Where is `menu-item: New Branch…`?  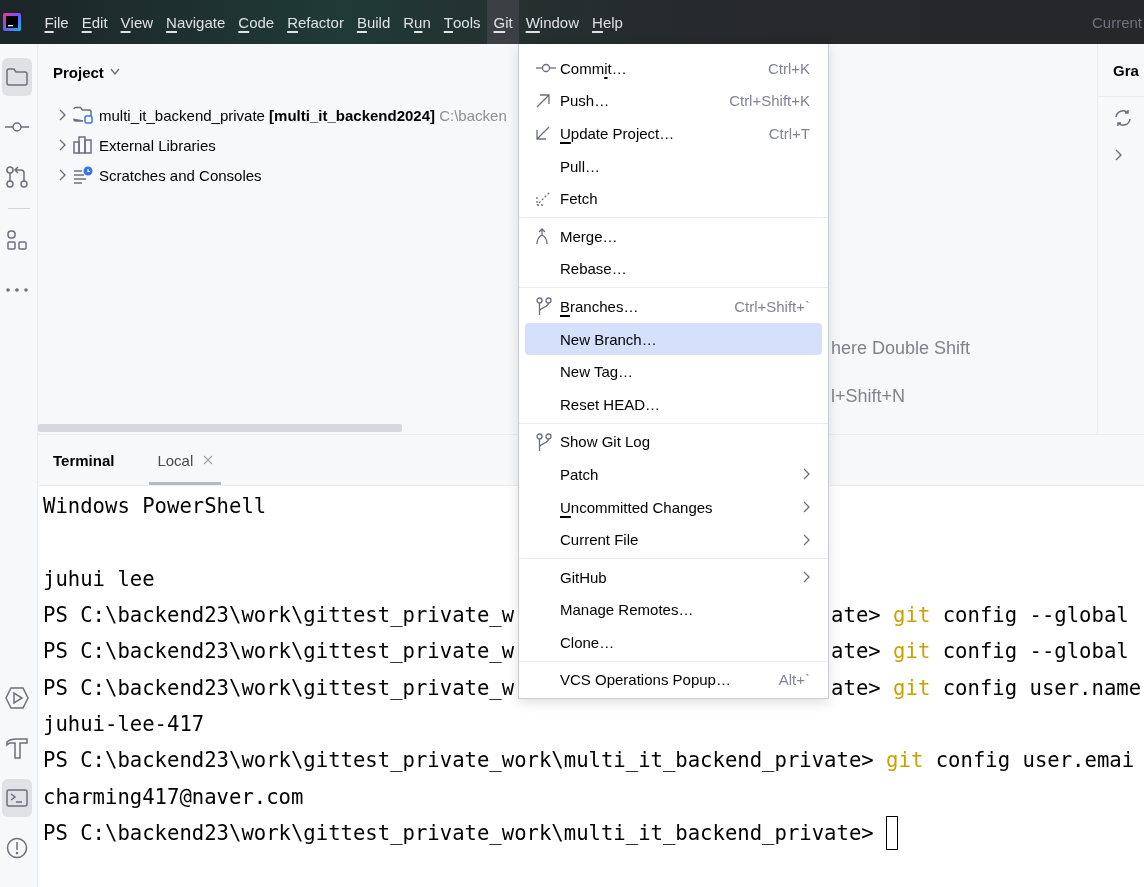
menu-item: New Branch… is located at coordinates (673, 339).